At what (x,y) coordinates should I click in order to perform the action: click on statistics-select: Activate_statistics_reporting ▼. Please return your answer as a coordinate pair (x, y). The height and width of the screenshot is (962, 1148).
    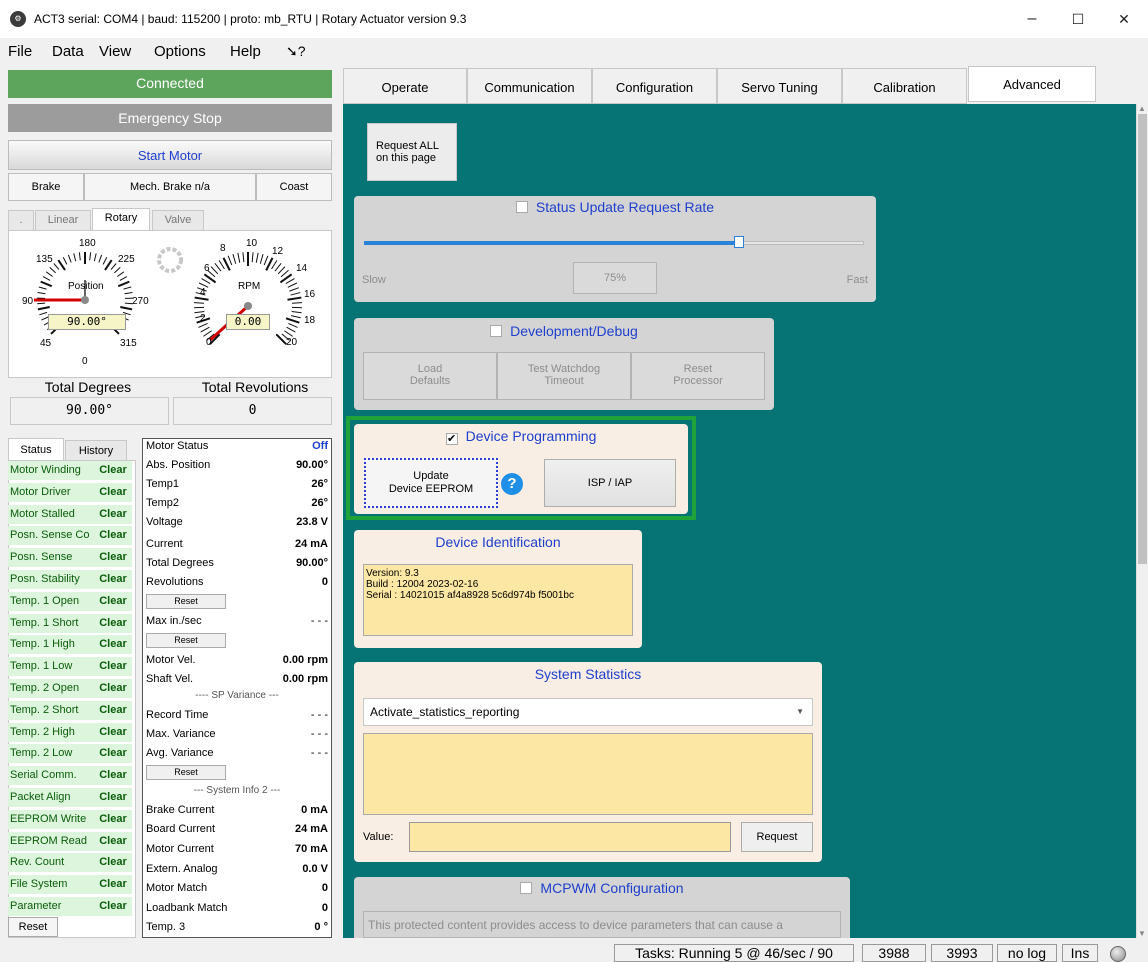
    Looking at the image, I should click on (588, 712).